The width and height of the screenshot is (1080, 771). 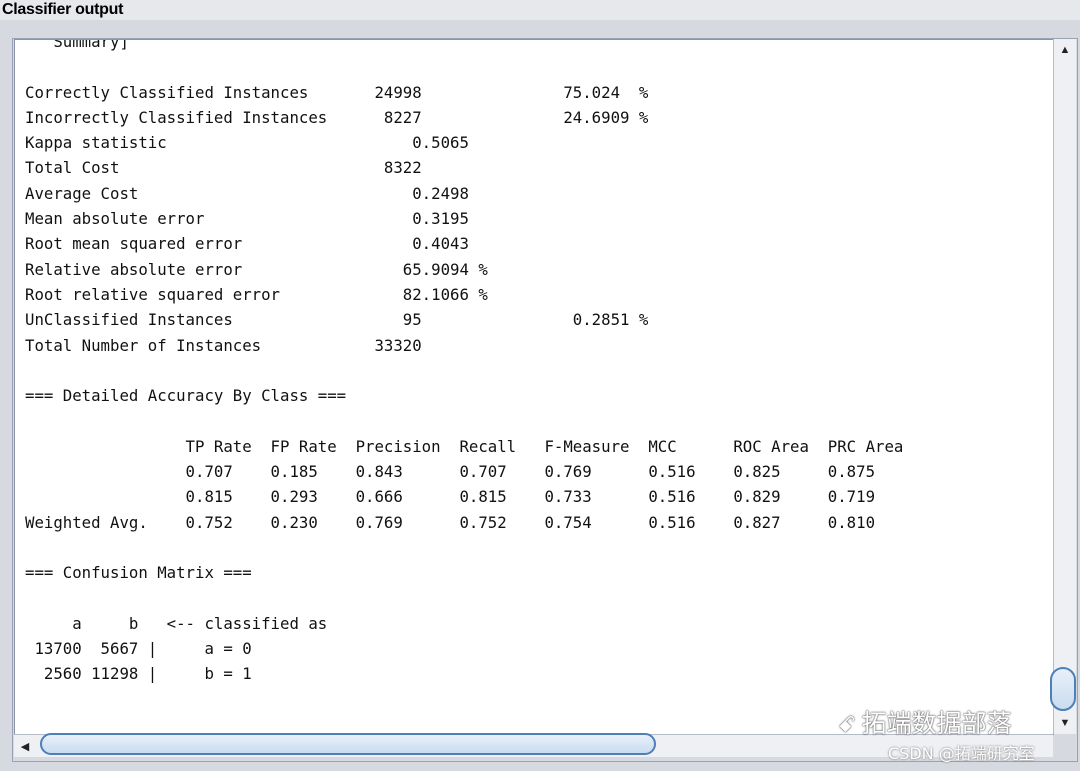 What do you see at coordinates (847, 725) in the screenshot?
I see `wechat-icon: ꗃ` at bounding box center [847, 725].